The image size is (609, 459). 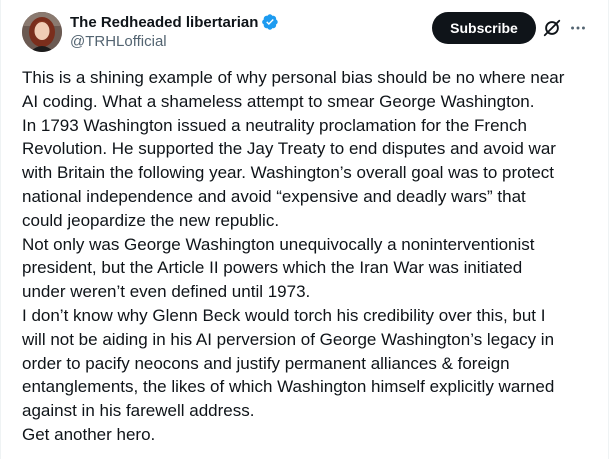 I want to click on ellipsis-icon, so click(x=578, y=28).